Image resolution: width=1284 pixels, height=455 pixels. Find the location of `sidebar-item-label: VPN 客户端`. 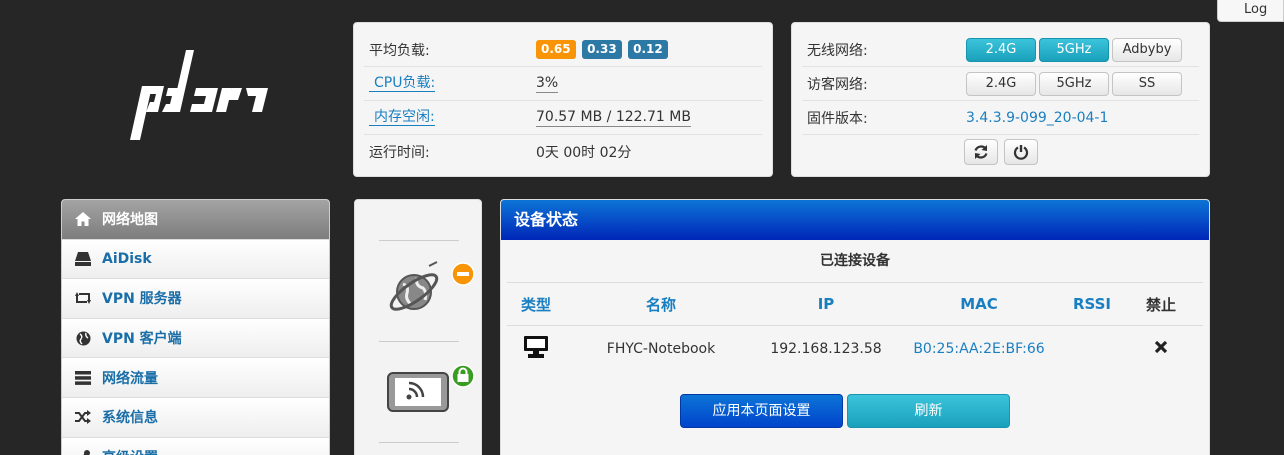

sidebar-item-label: VPN 客户端 is located at coordinates (142, 339).